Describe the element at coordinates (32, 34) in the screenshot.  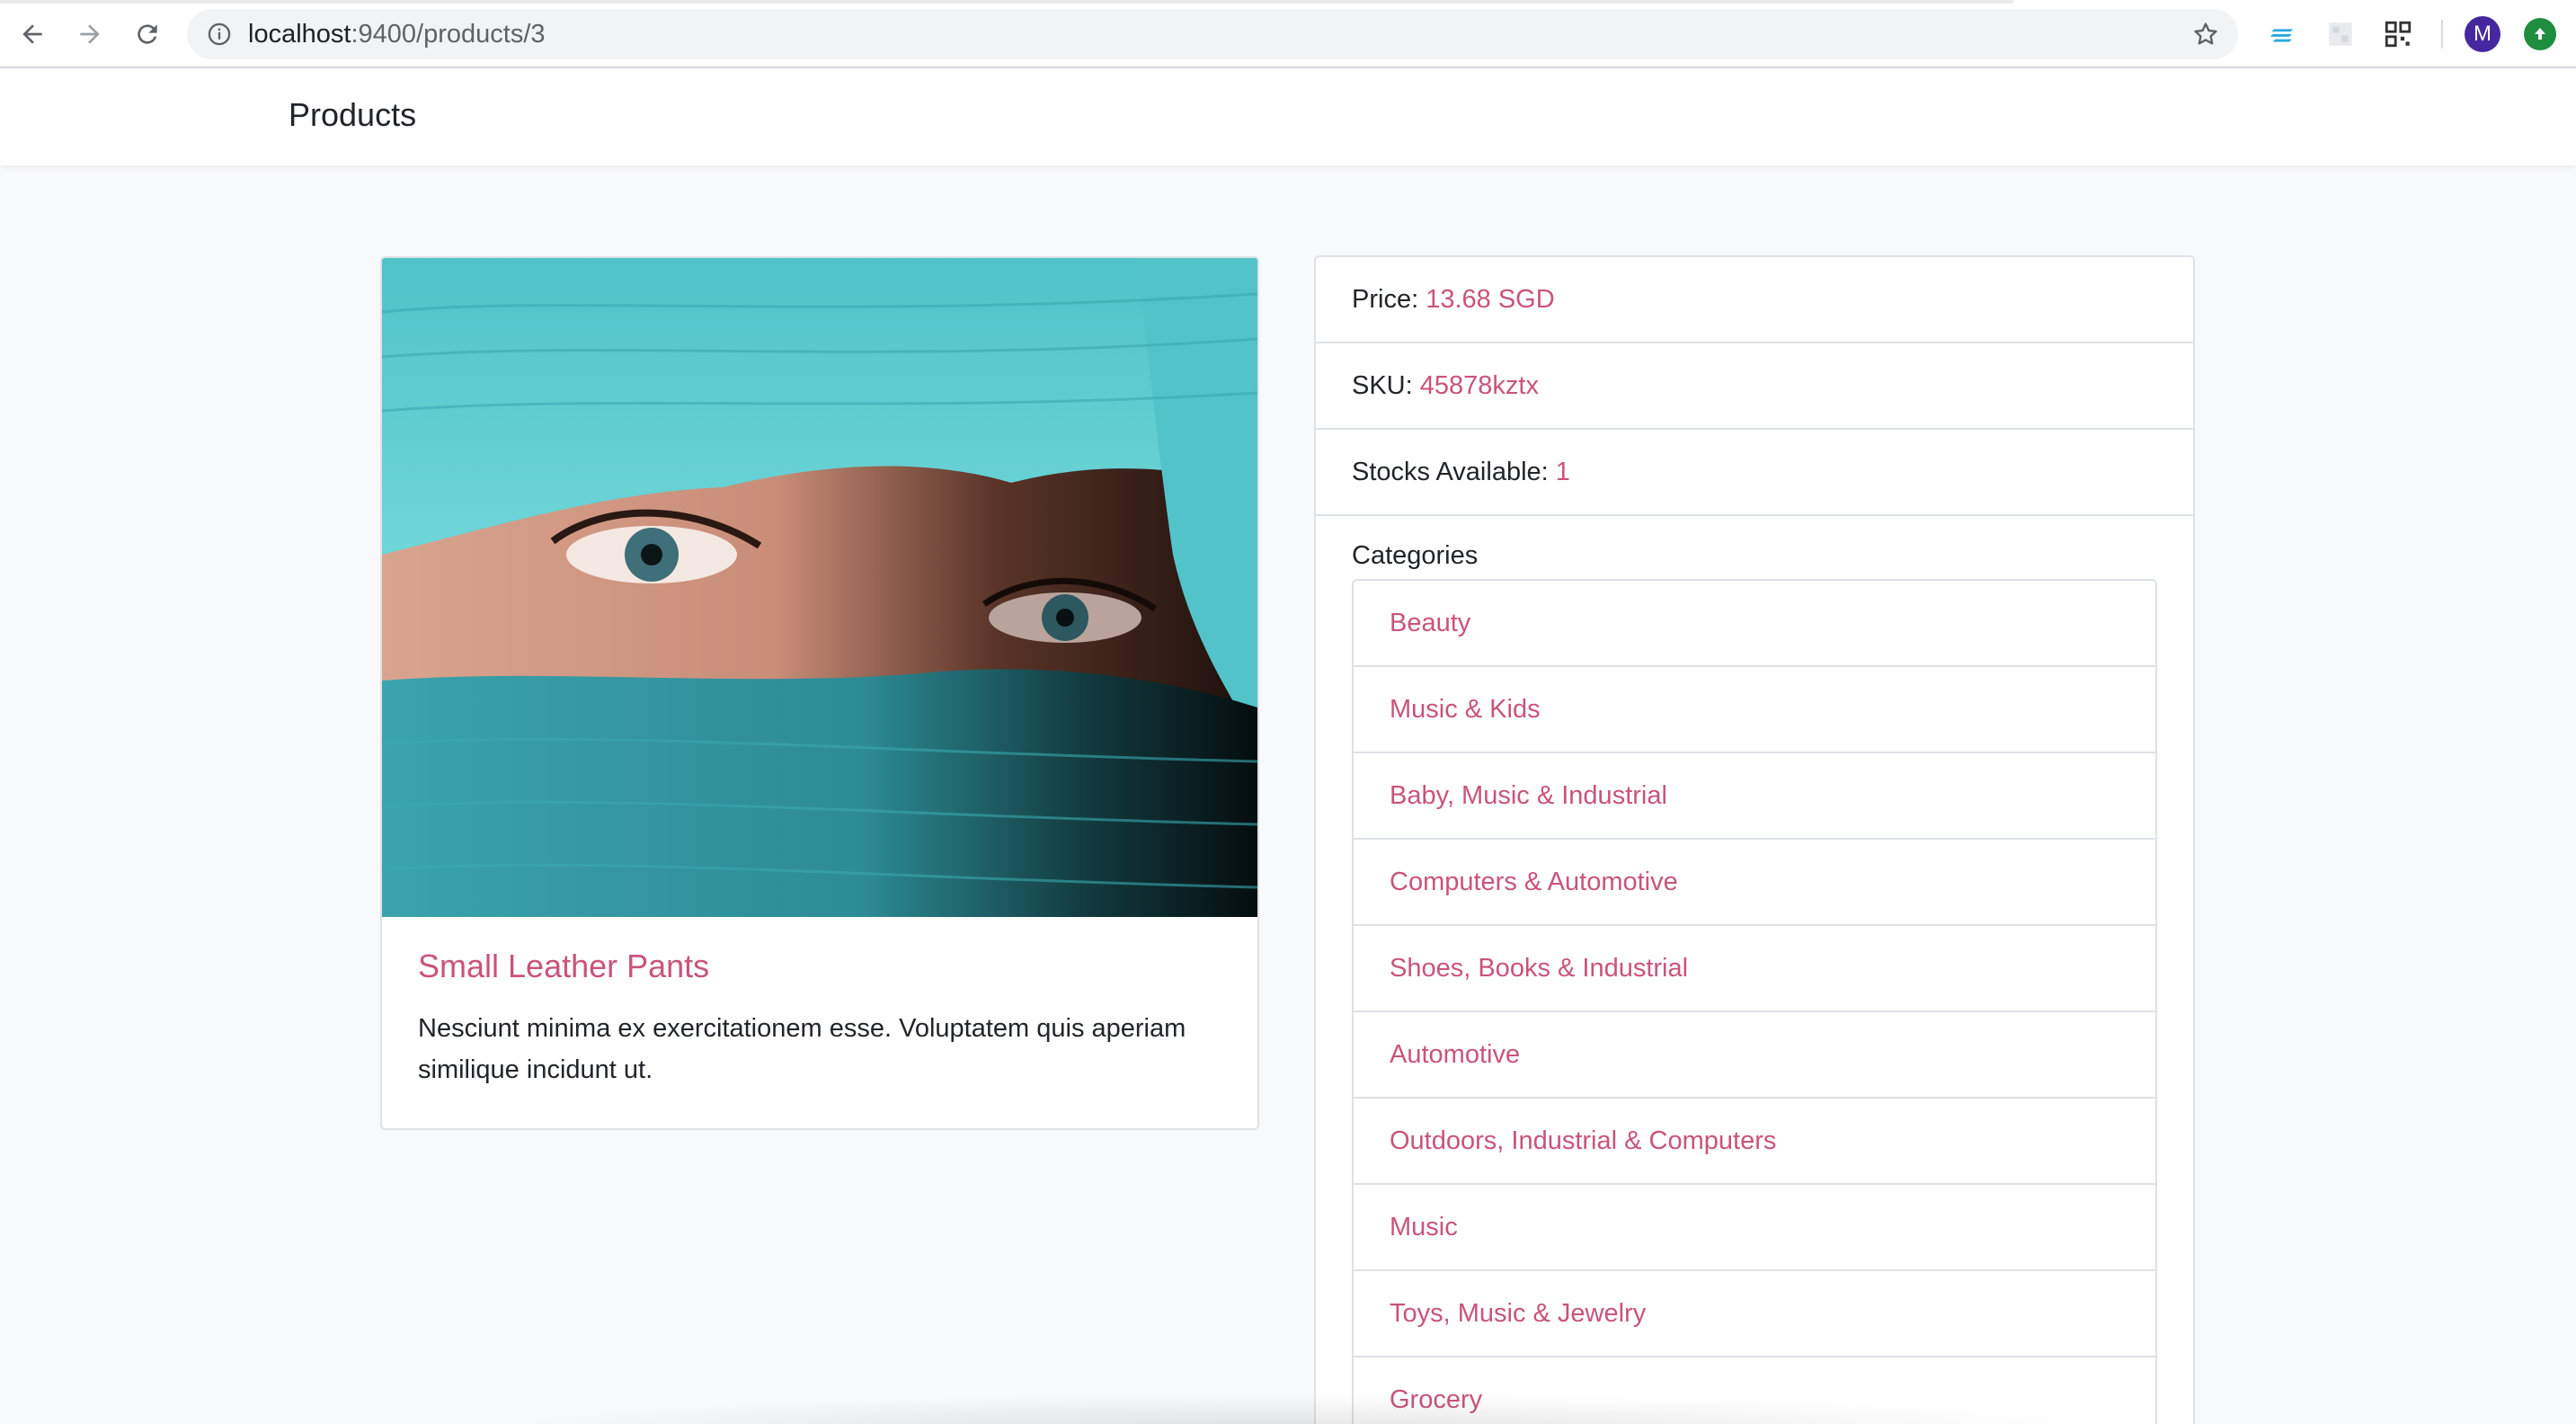
I see `back-arrow-icon` at that location.